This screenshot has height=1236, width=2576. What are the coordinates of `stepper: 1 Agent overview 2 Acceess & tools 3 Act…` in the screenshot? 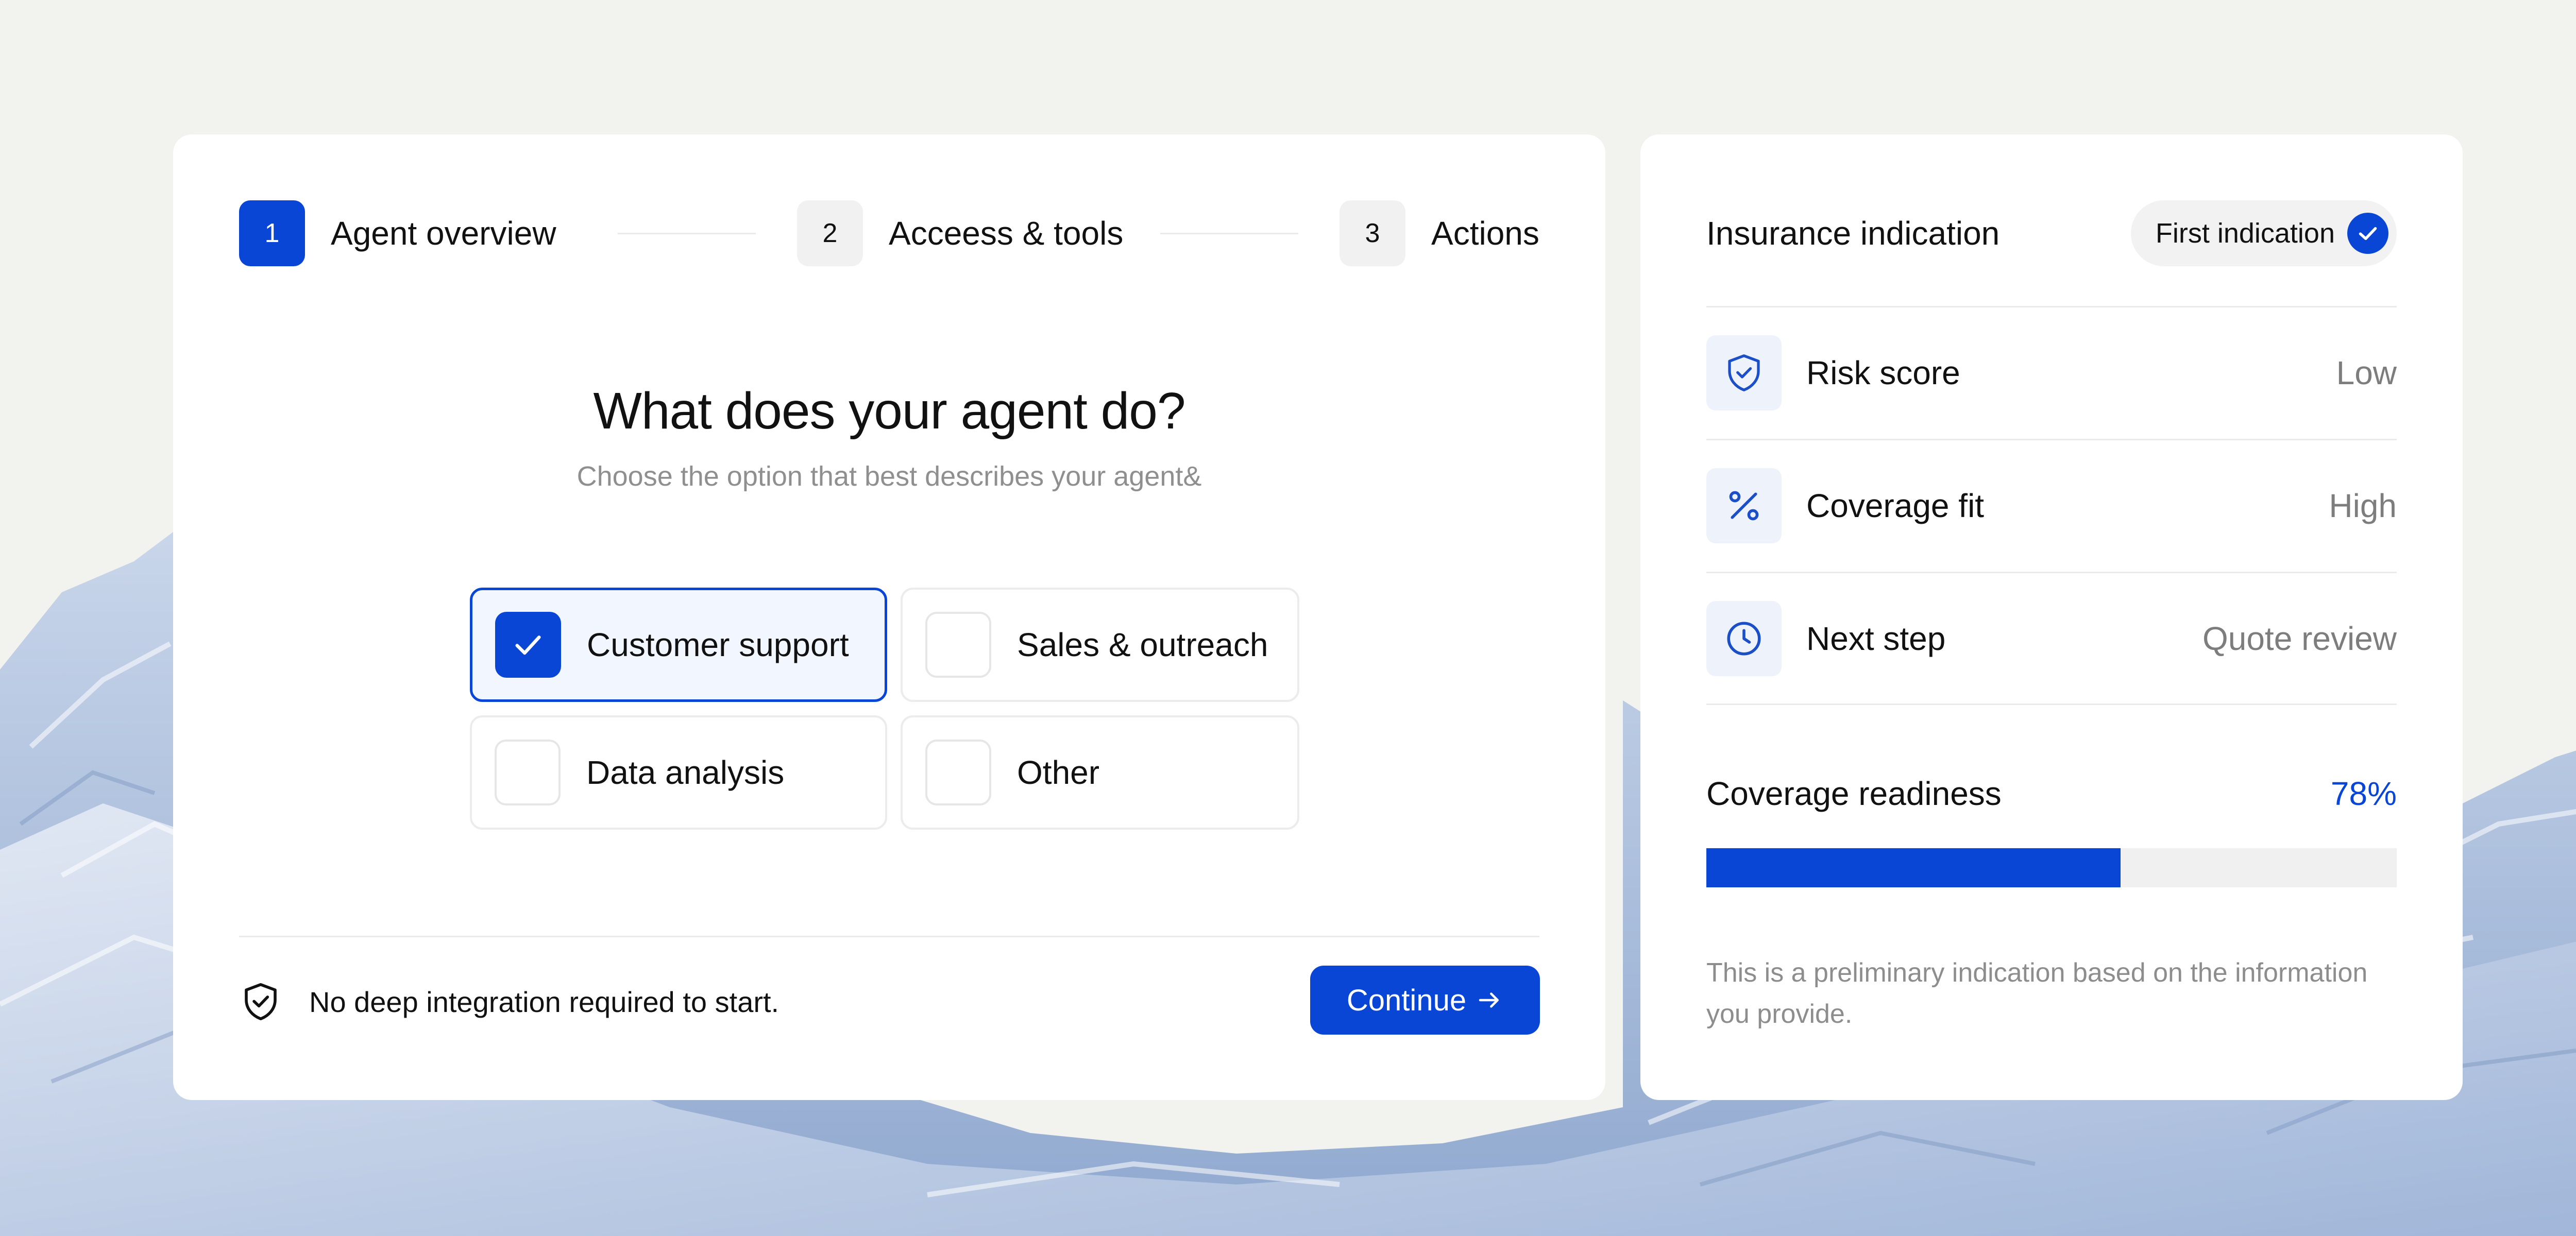 It's located at (889, 233).